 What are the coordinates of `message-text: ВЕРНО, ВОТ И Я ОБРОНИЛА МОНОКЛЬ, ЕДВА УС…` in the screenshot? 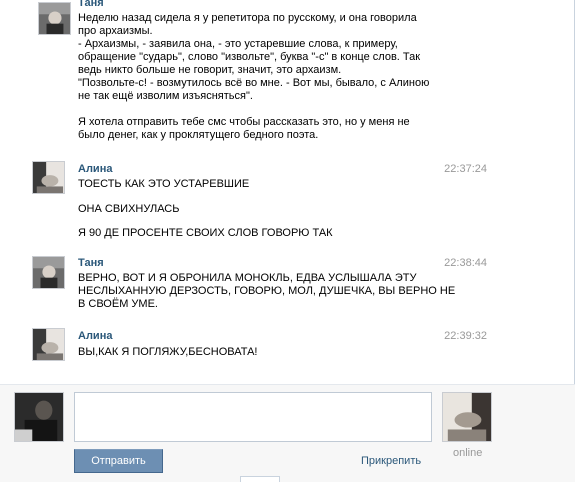 It's located at (268, 291).